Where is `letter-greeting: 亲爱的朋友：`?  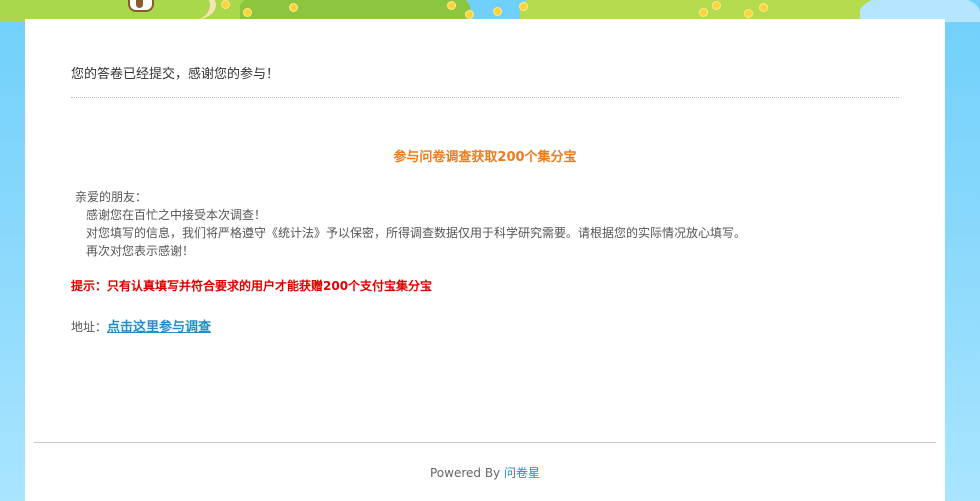
letter-greeting: 亲爱的朋友： is located at coordinates (111, 197).